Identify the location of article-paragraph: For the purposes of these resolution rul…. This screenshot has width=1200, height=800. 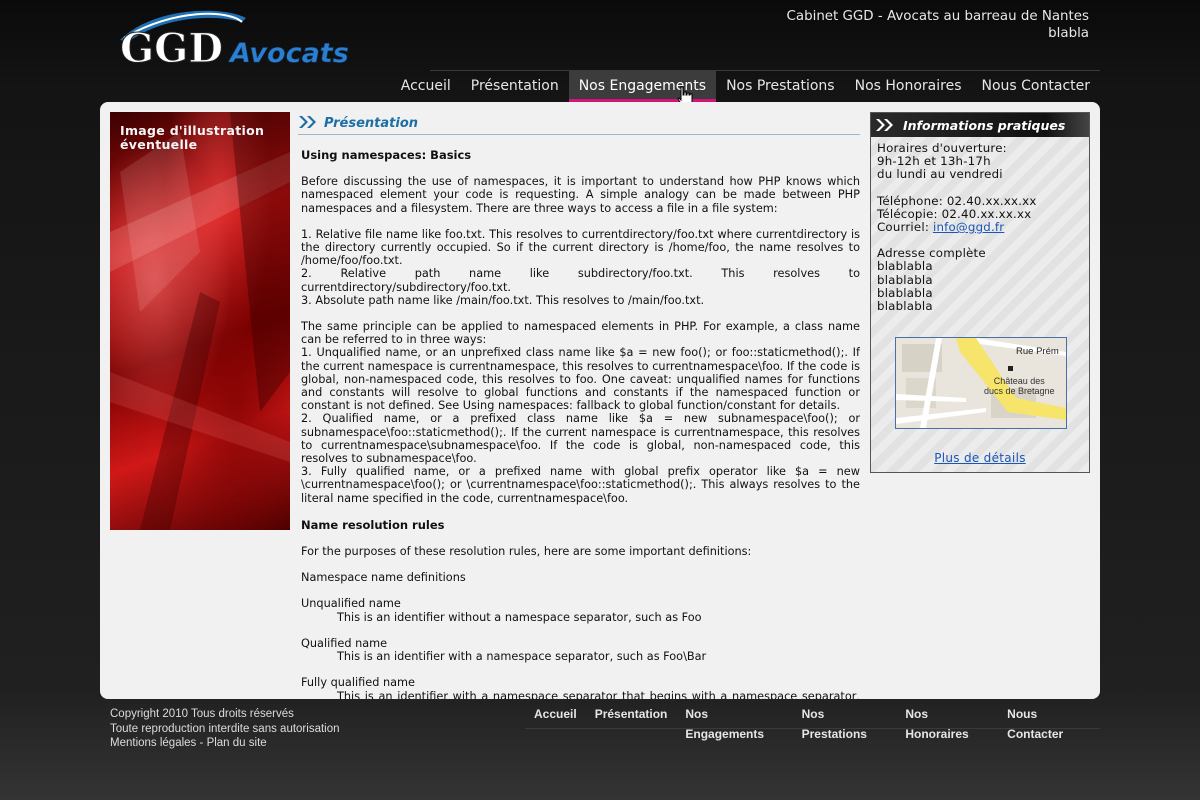
(526, 552).